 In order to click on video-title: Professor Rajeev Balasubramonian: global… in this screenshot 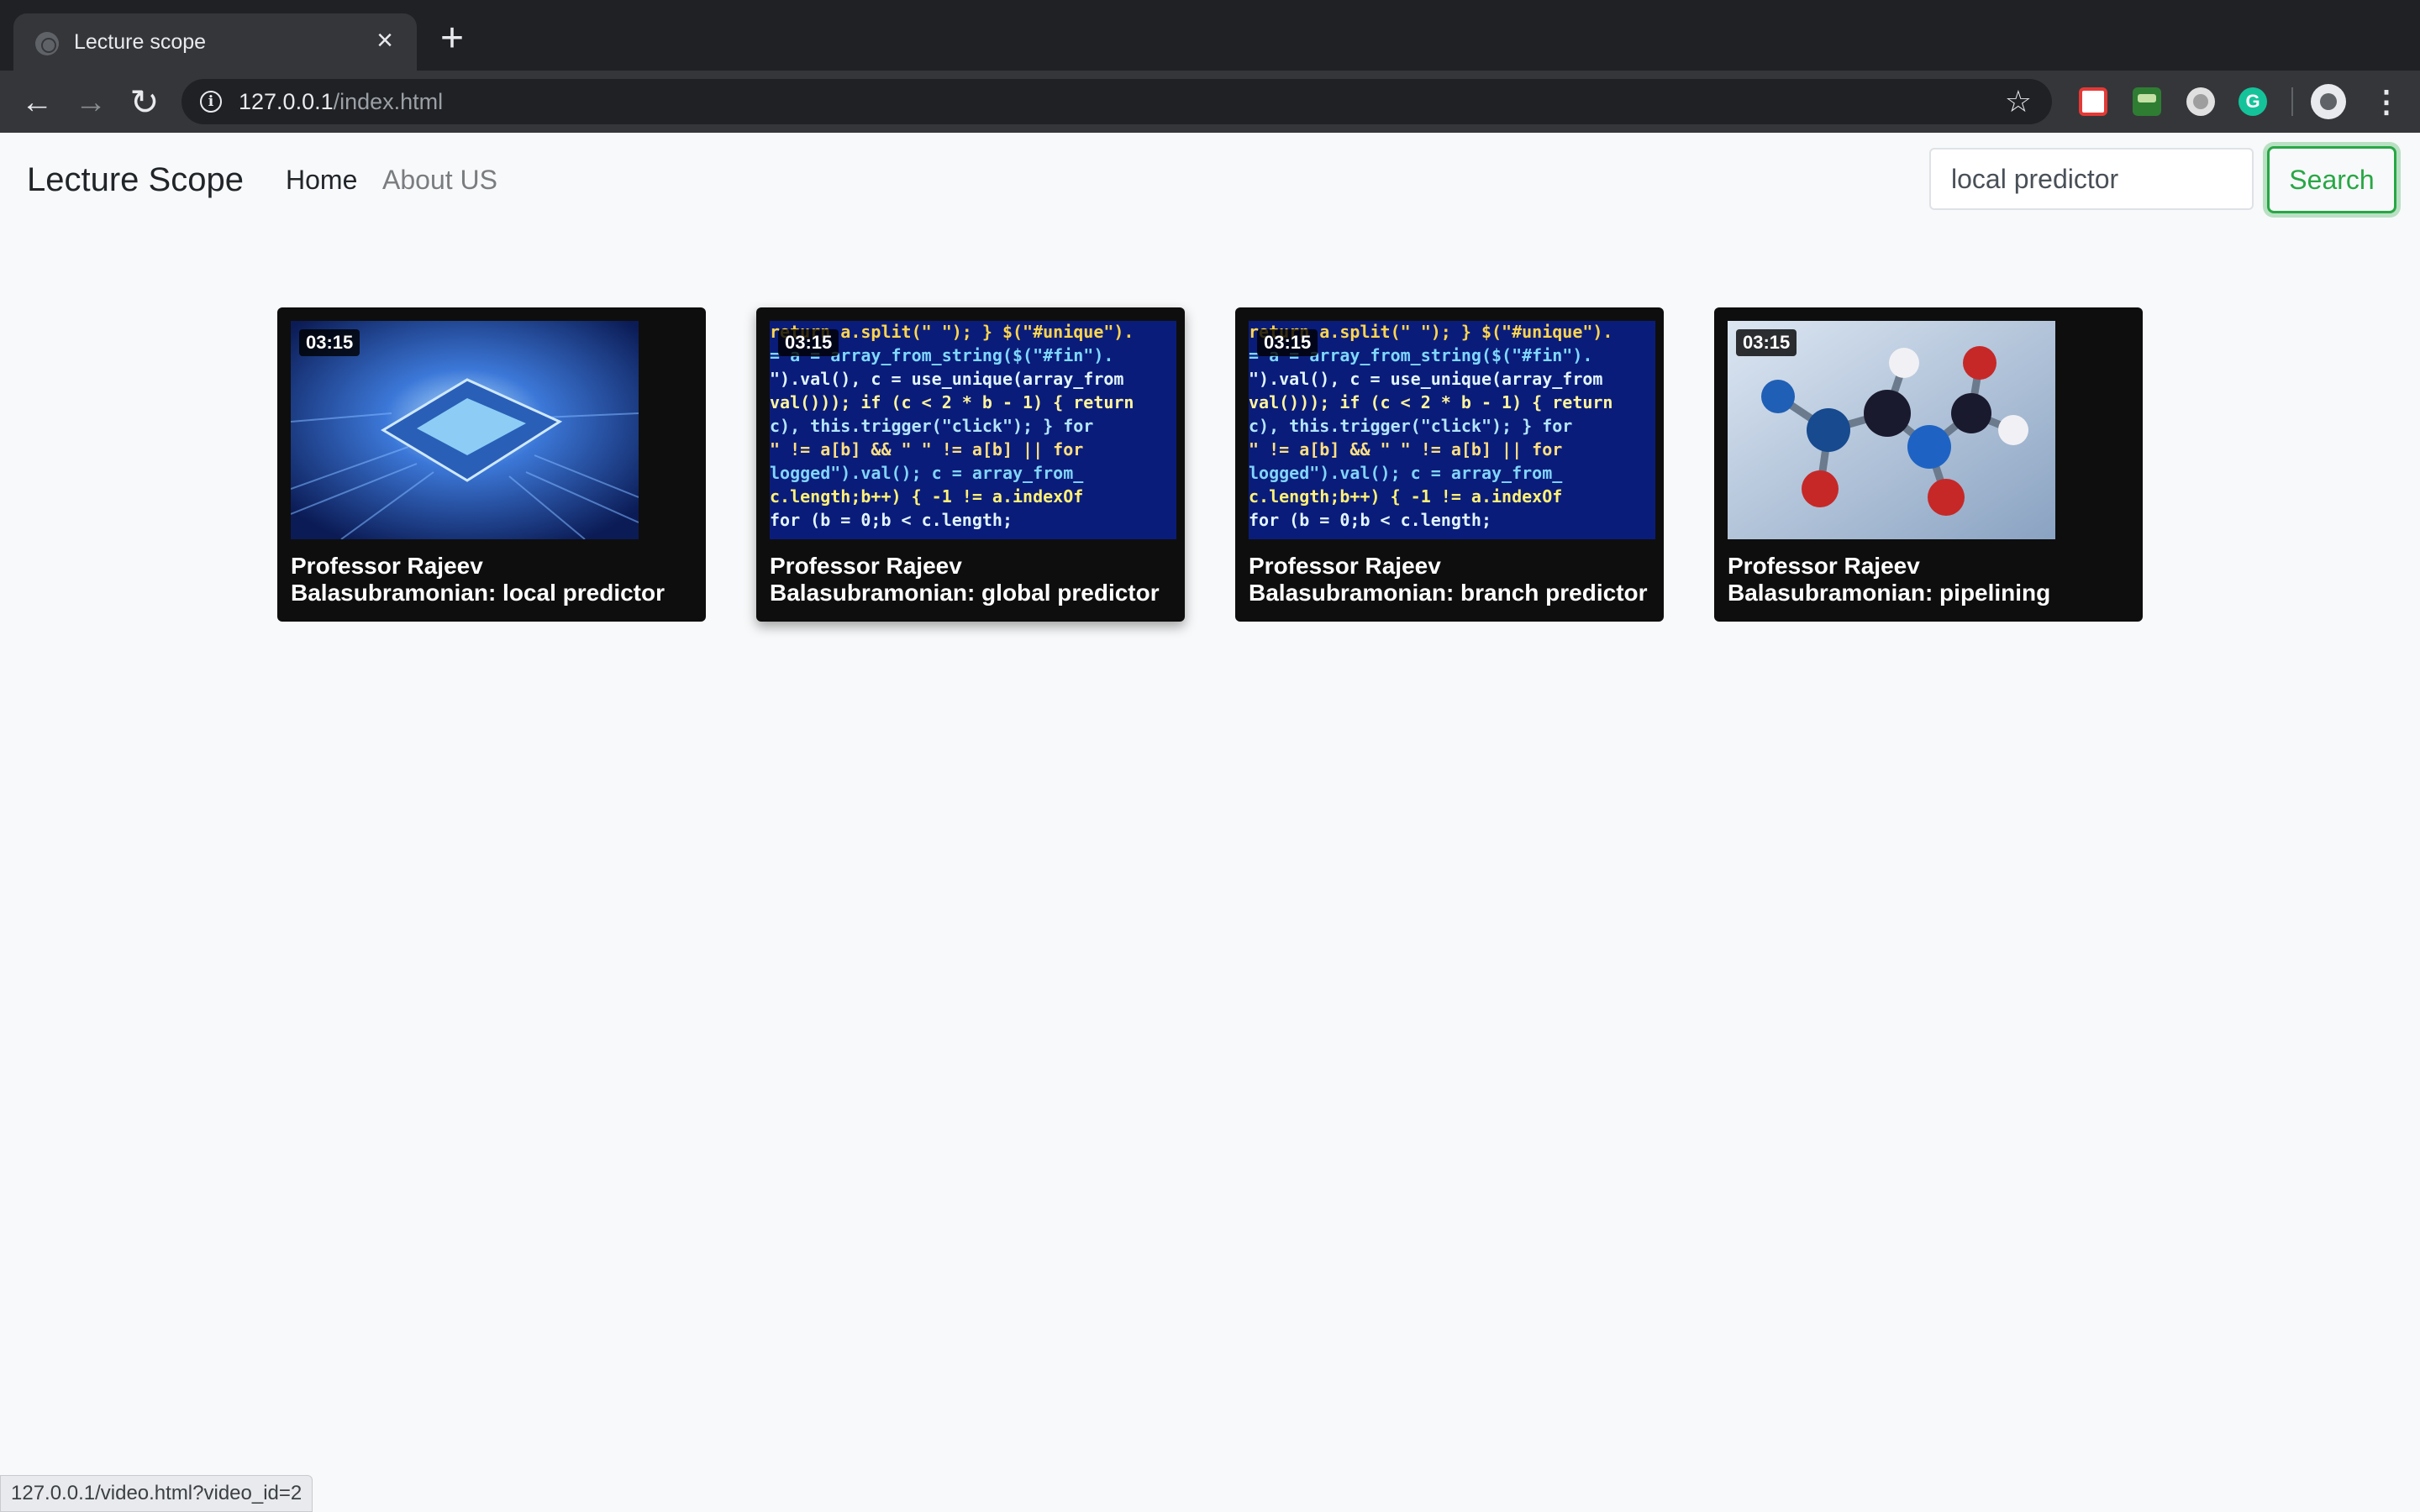, I will do `click(971, 579)`.